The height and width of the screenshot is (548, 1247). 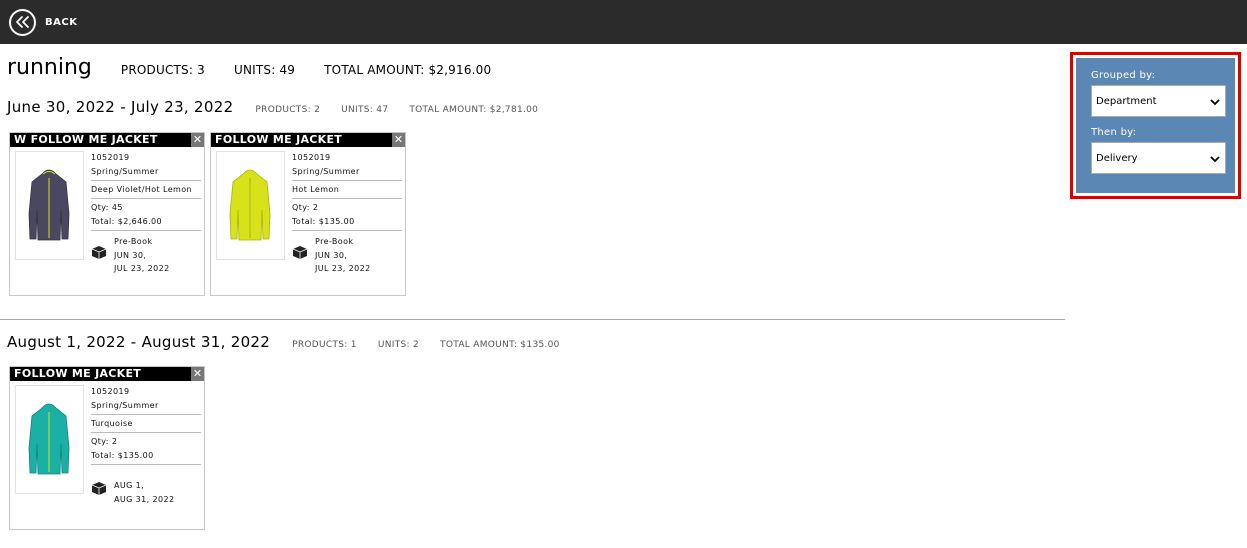 I want to click on then-by-label: Then by:, so click(x=1114, y=132).